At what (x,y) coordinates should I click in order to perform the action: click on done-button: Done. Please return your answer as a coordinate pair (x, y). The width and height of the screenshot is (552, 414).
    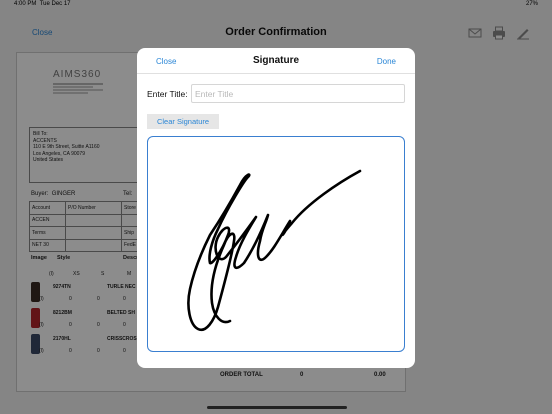
    Looking at the image, I should click on (386, 61).